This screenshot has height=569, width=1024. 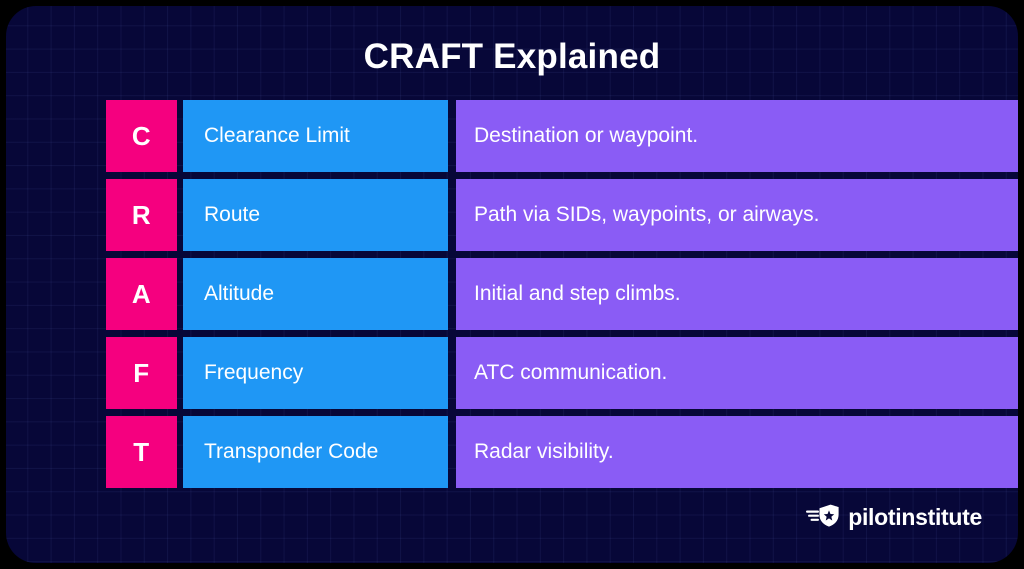 I want to click on craft-row: T Transponder Code Radar visibility., so click(x=562, y=452).